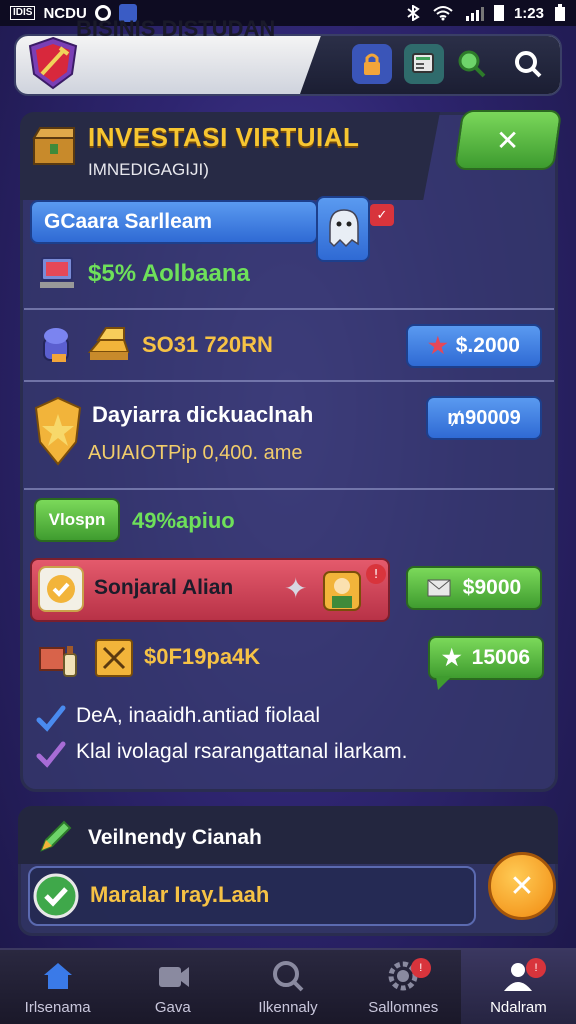 Image resolution: width=576 pixels, height=1024 pixels. Describe the element at coordinates (501, 657) in the screenshot. I see `star-price-label: 15006` at that location.